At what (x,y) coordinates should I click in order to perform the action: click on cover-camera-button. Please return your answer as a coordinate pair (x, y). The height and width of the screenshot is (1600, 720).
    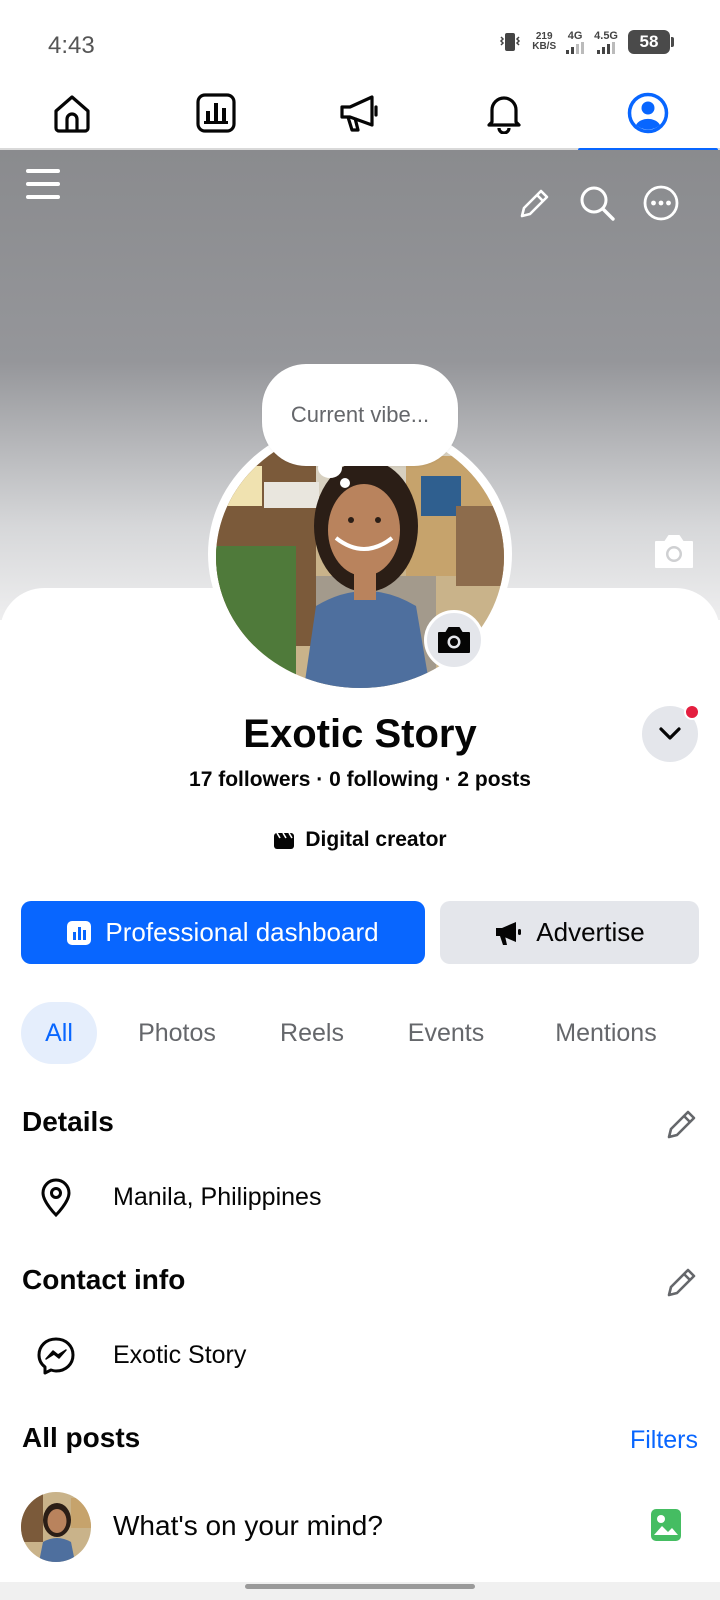
    Looking at the image, I should click on (674, 551).